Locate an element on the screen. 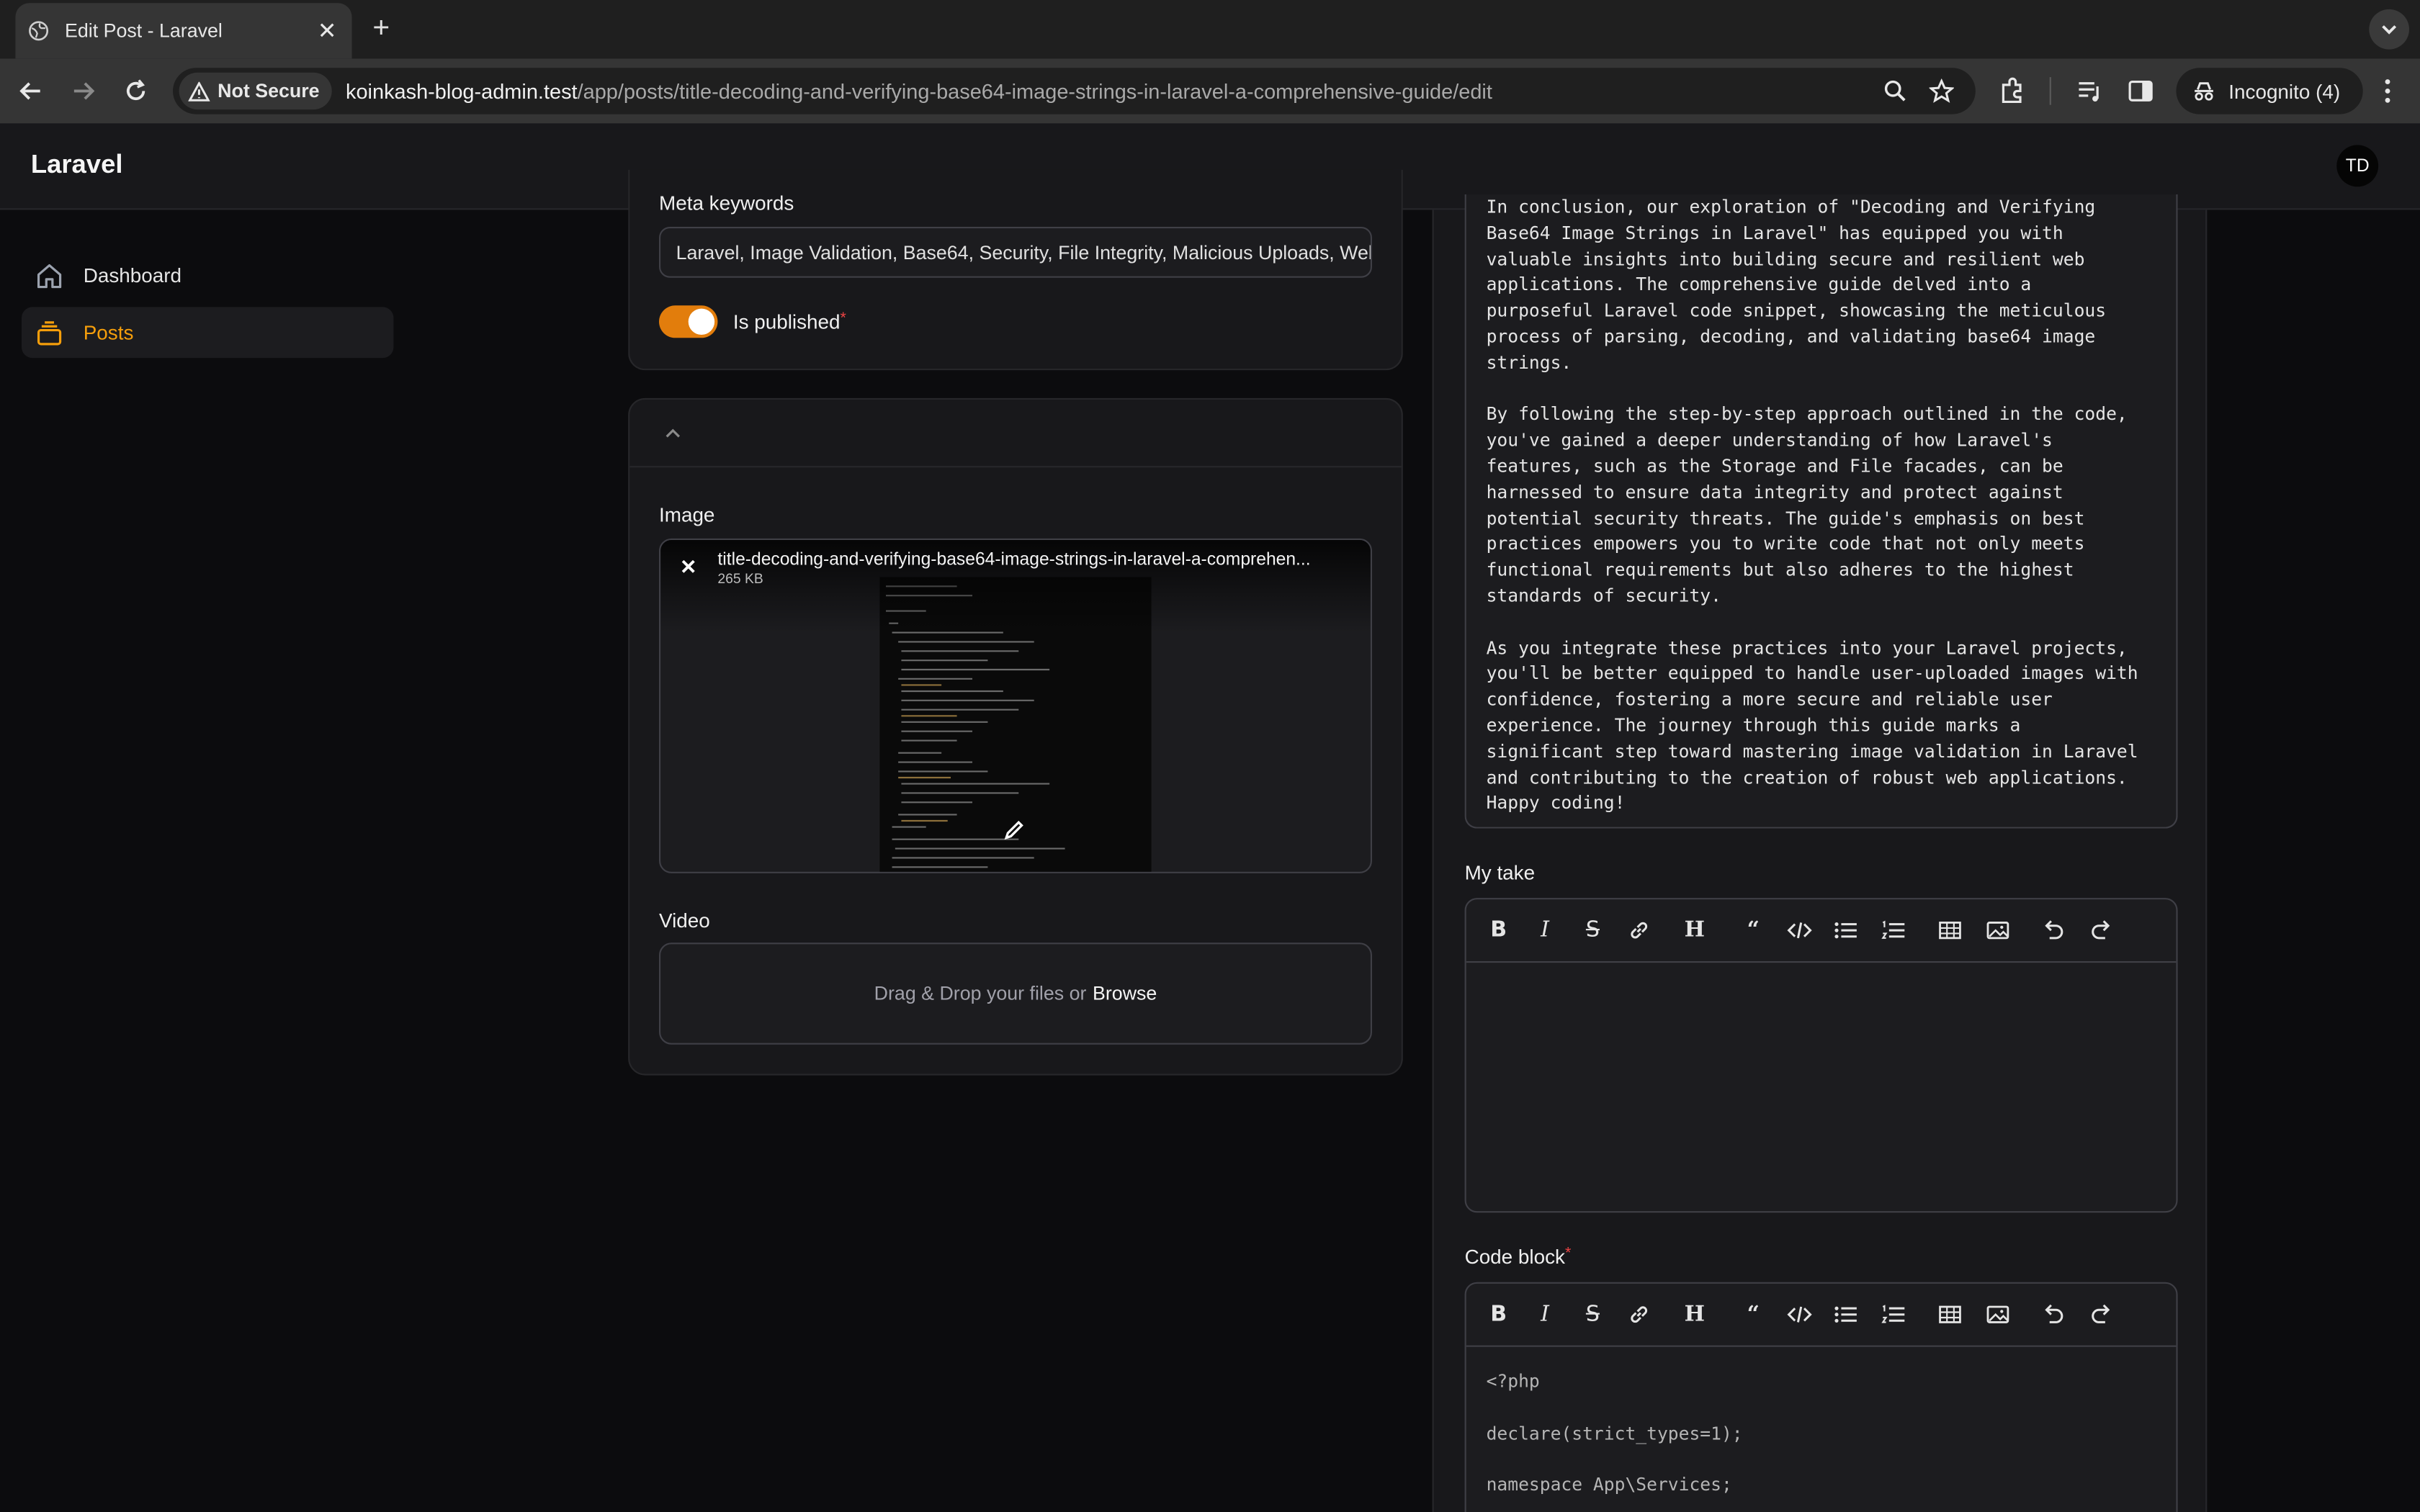  incognito-icon is located at coordinates (2204, 91).